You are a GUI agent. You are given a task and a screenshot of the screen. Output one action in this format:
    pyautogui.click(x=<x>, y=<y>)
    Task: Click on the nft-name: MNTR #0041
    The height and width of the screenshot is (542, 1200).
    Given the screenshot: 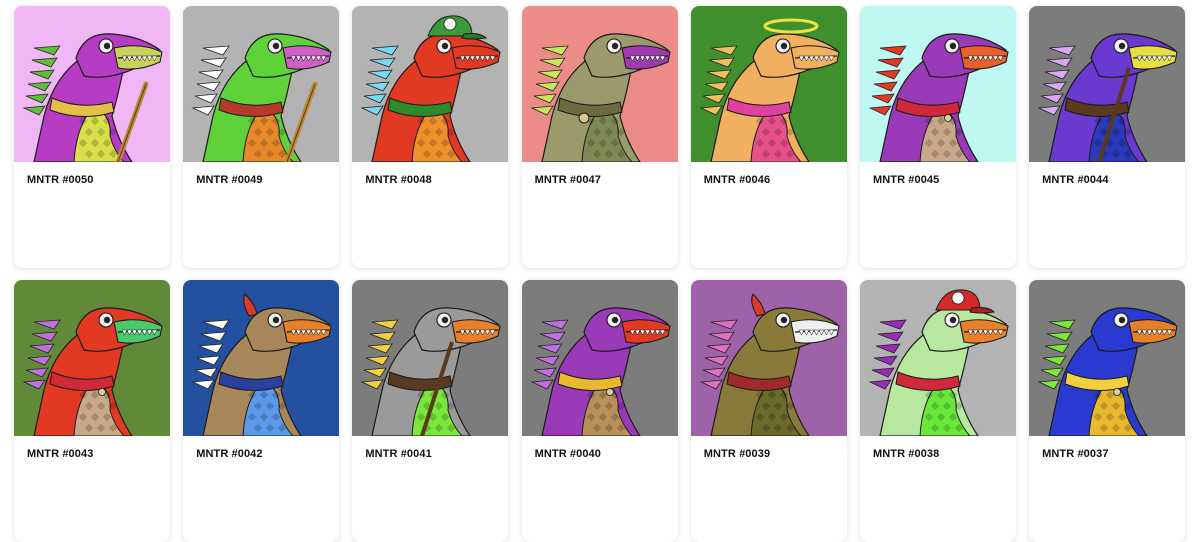 What is the action you would take?
    pyautogui.click(x=398, y=454)
    